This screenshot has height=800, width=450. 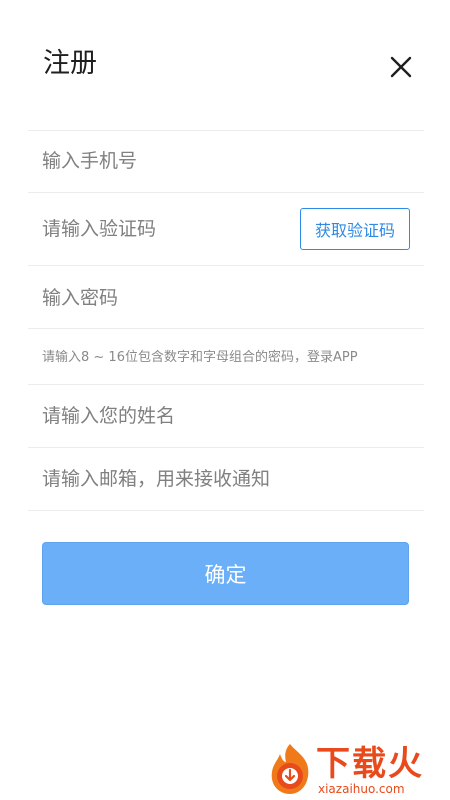 What do you see at coordinates (225, 573) in the screenshot?
I see `confirm-button: 确定` at bounding box center [225, 573].